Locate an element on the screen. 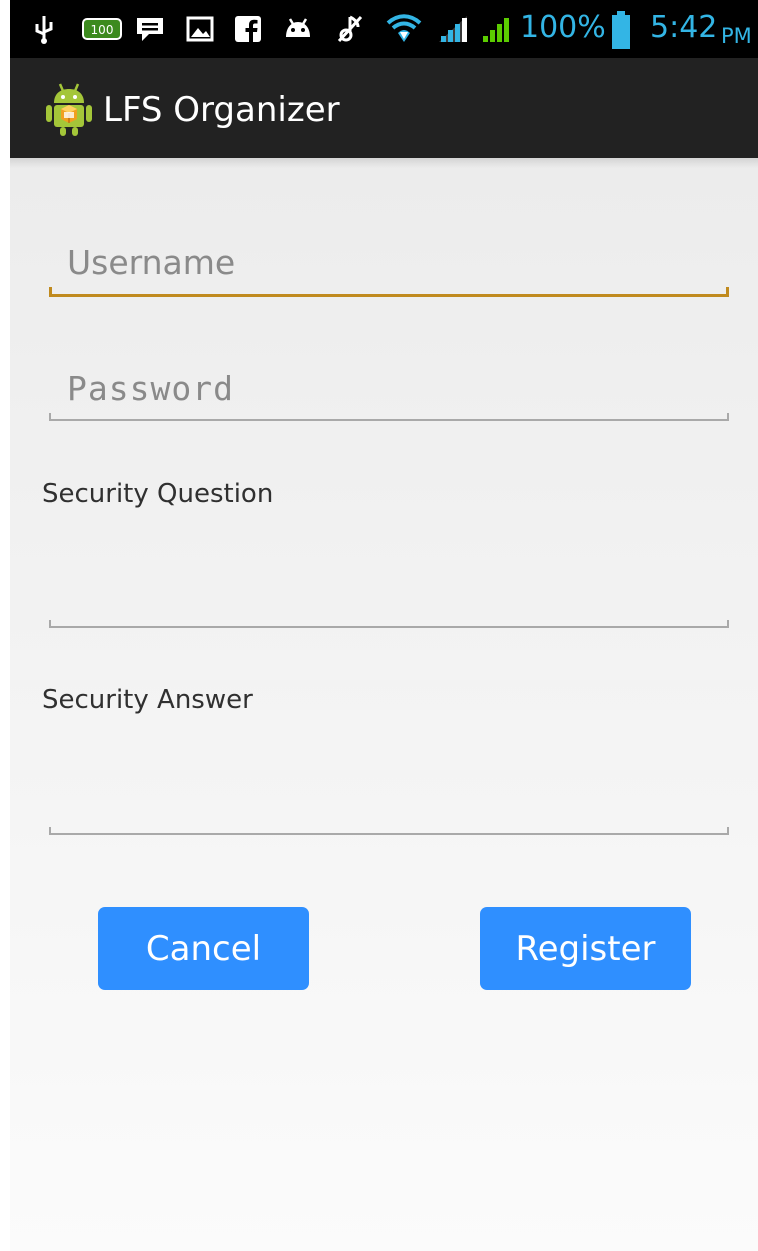 This screenshot has width=758, height=1251. gallery-icon is located at coordinates (200, 29).